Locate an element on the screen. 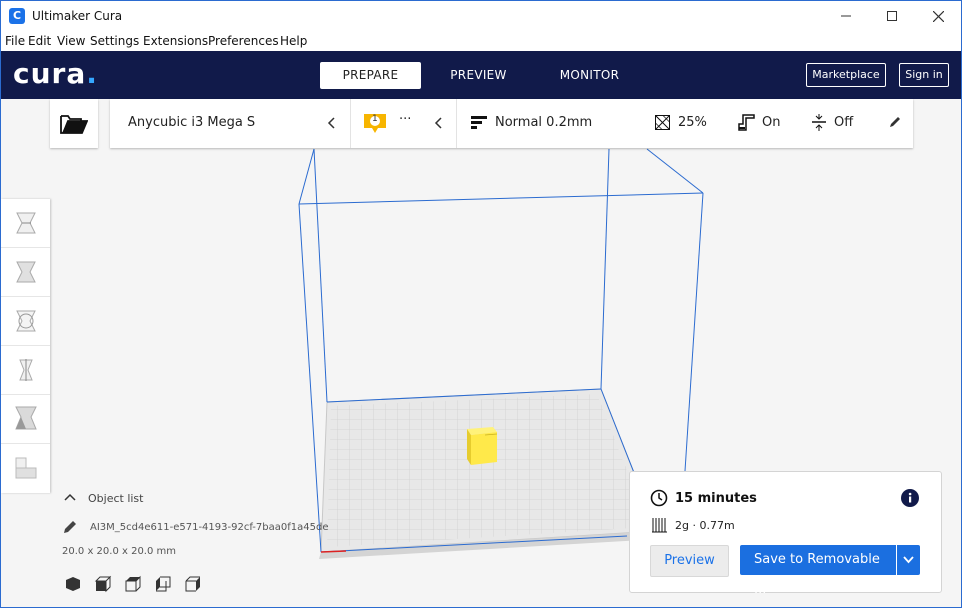 The image size is (962, 608). 3d-view-icon is located at coordinates (73, 584).